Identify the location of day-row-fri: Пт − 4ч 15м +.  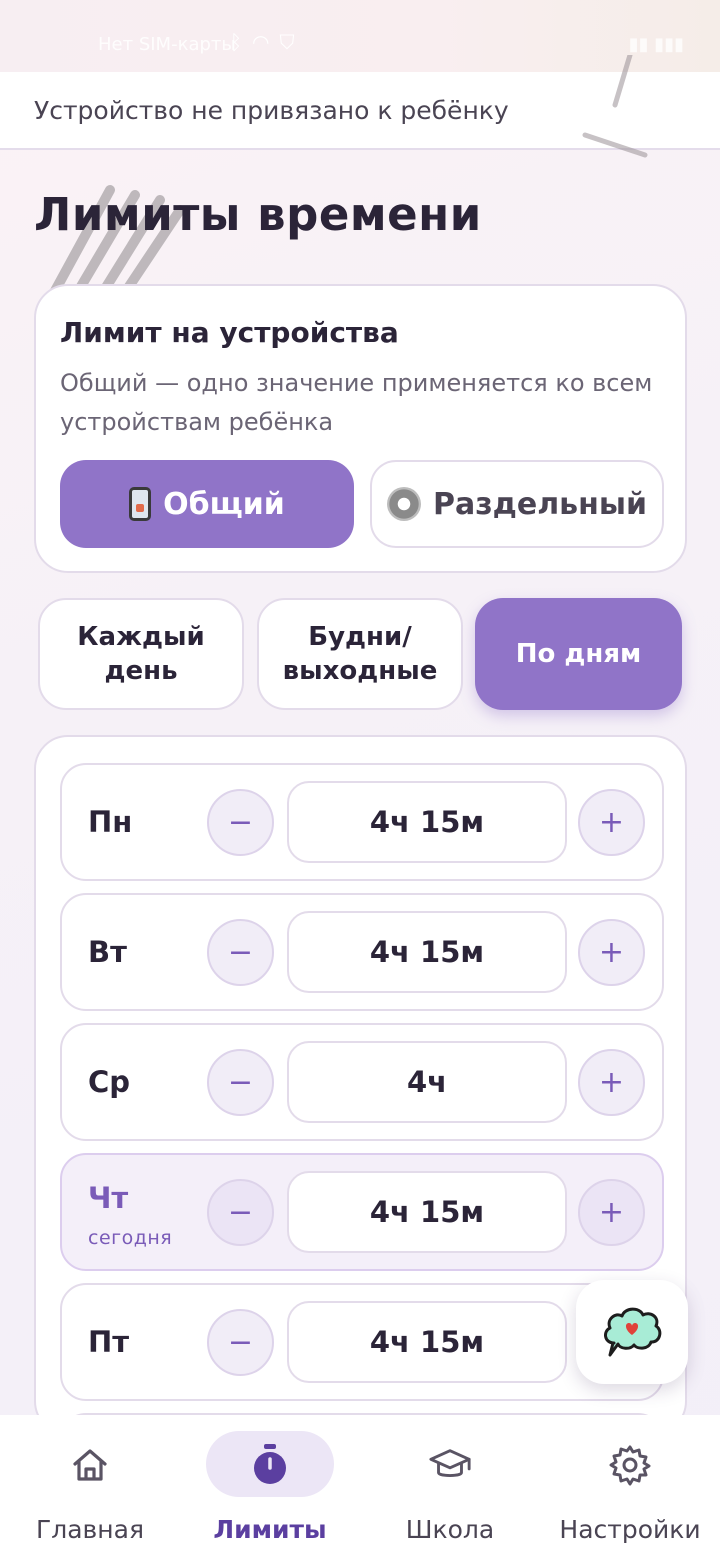
(362, 1342).